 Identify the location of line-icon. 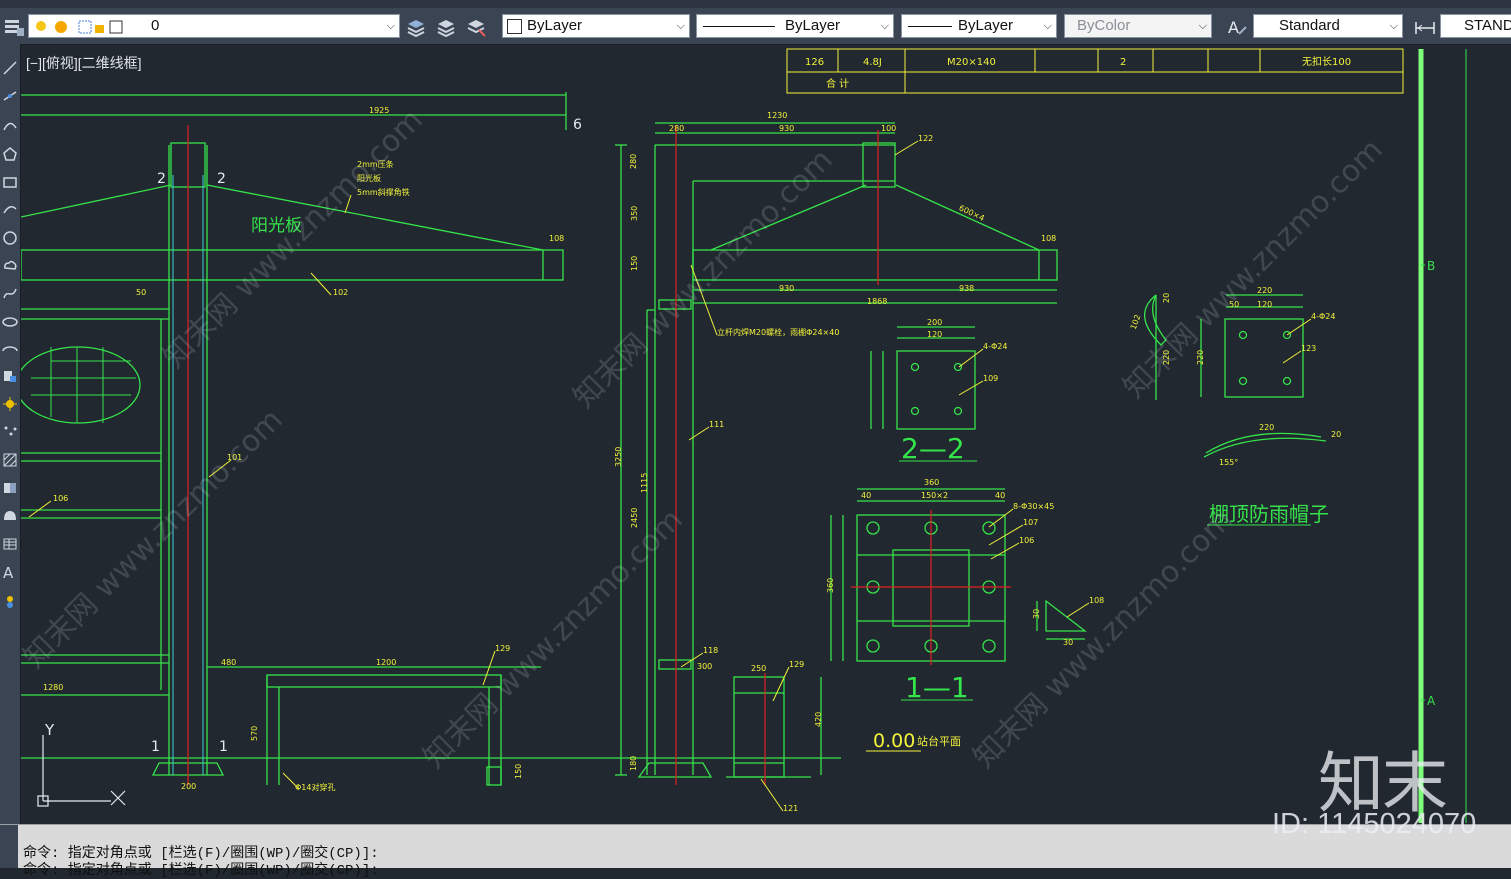
(10, 68).